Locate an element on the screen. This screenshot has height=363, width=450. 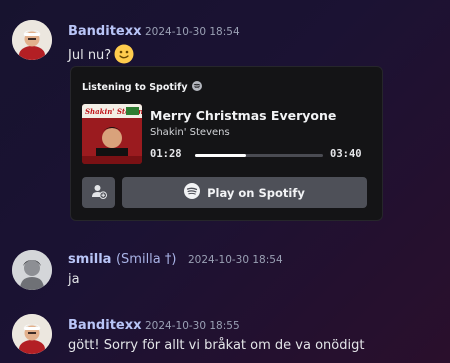
card-header-label: Listening to Spotify is located at coordinates (135, 87).